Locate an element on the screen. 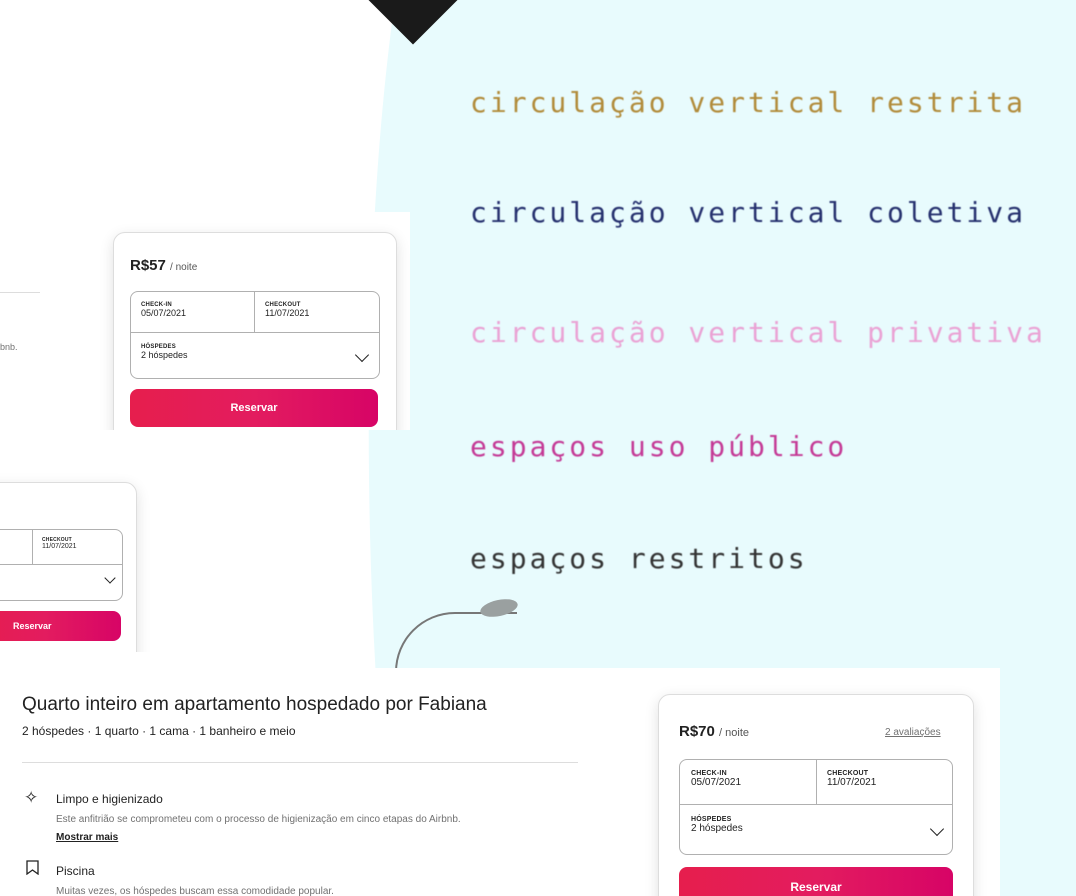  price-per-night: R$57 / noite is located at coordinates (164, 265).